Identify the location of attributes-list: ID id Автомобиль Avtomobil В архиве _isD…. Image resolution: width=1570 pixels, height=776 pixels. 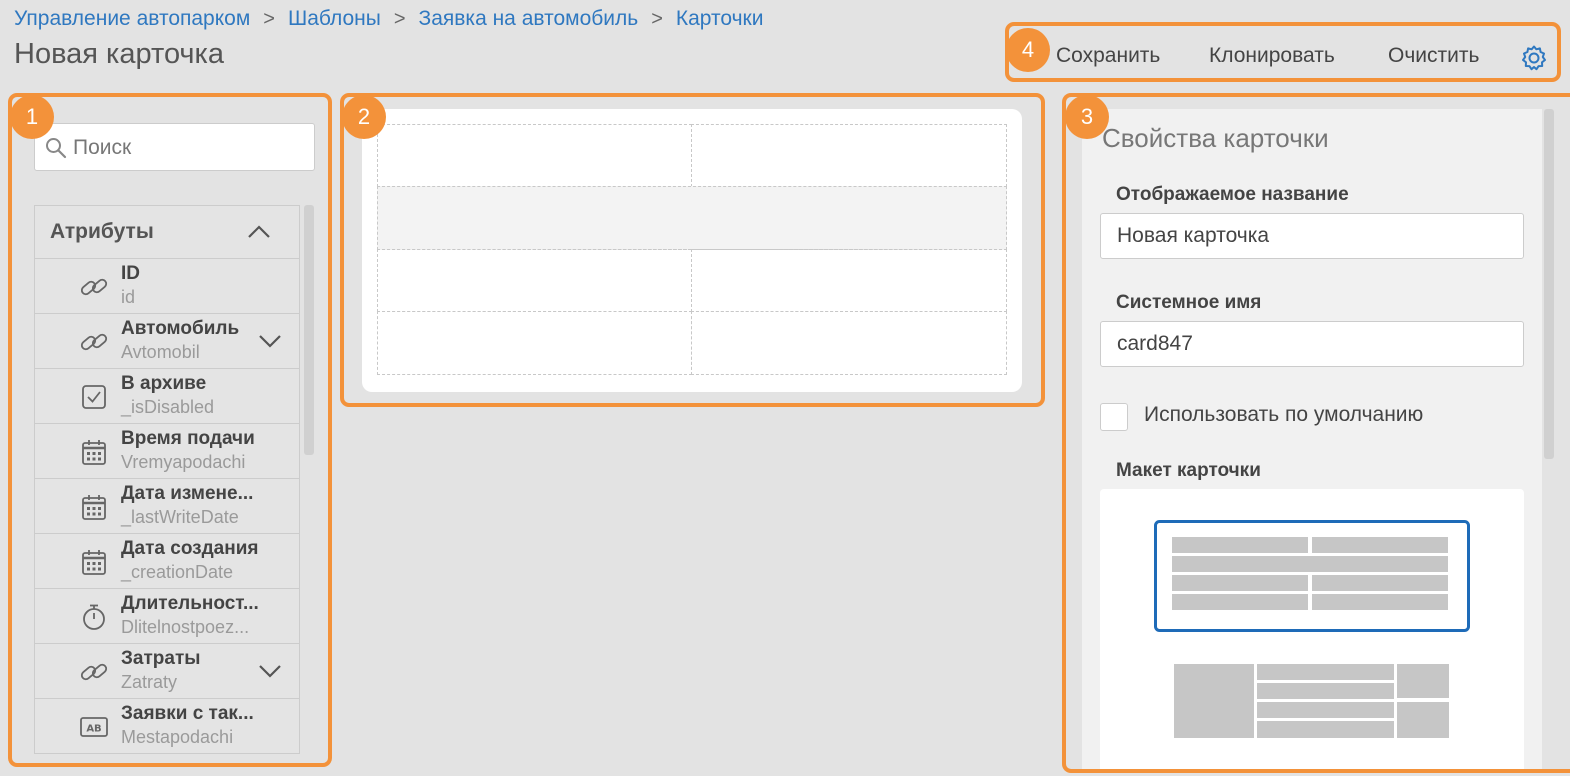
(167, 506).